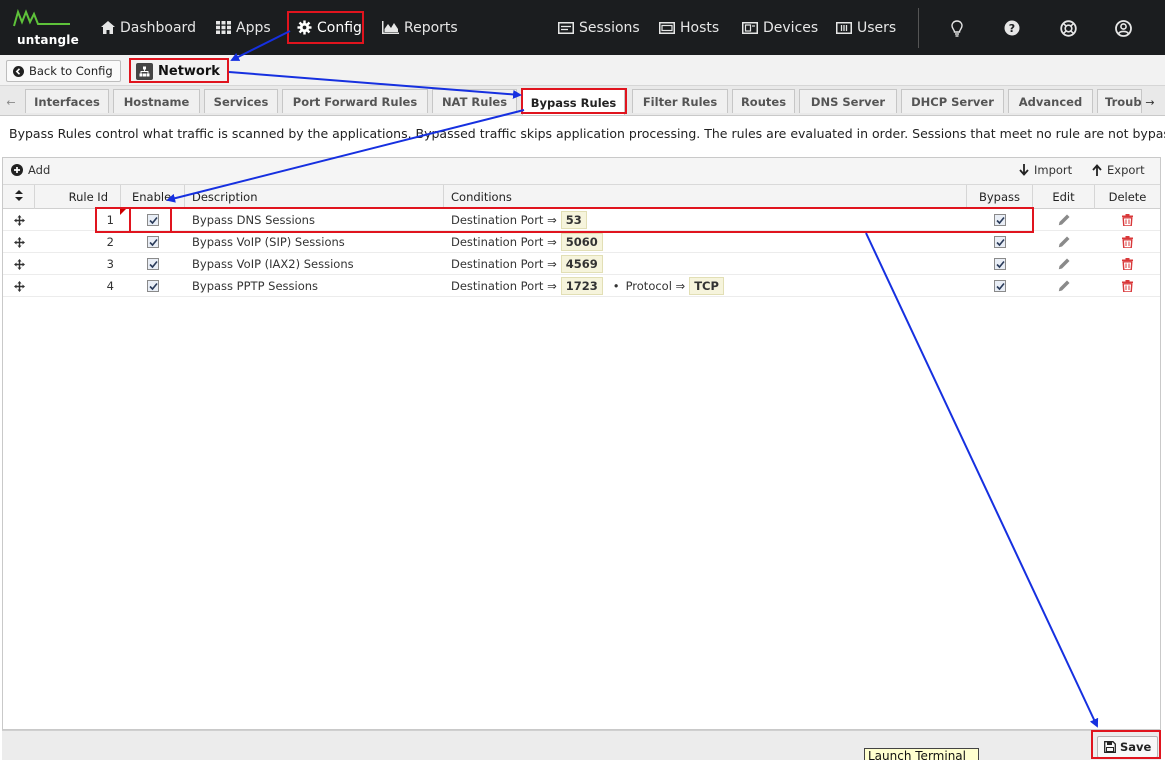 The height and width of the screenshot is (760, 1165). Describe the element at coordinates (700, 27) in the screenshot. I see `nav-hosts-label: Hosts` at that location.